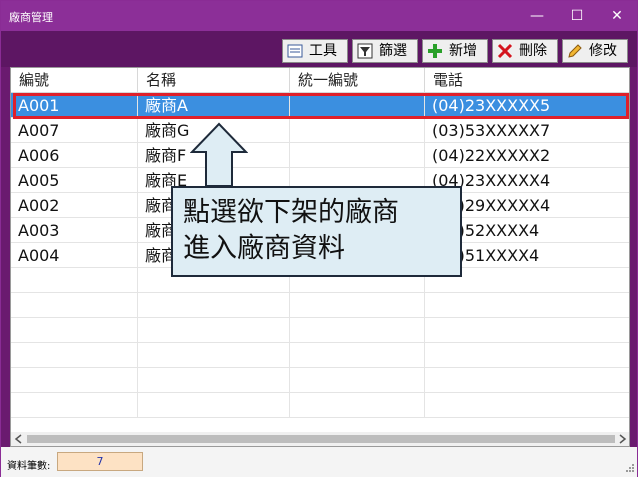 Image resolution: width=638 pixels, height=477 pixels. Describe the element at coordinates (214, 105) in the screenshot. I see `cell-name: 廠商A` at that location.